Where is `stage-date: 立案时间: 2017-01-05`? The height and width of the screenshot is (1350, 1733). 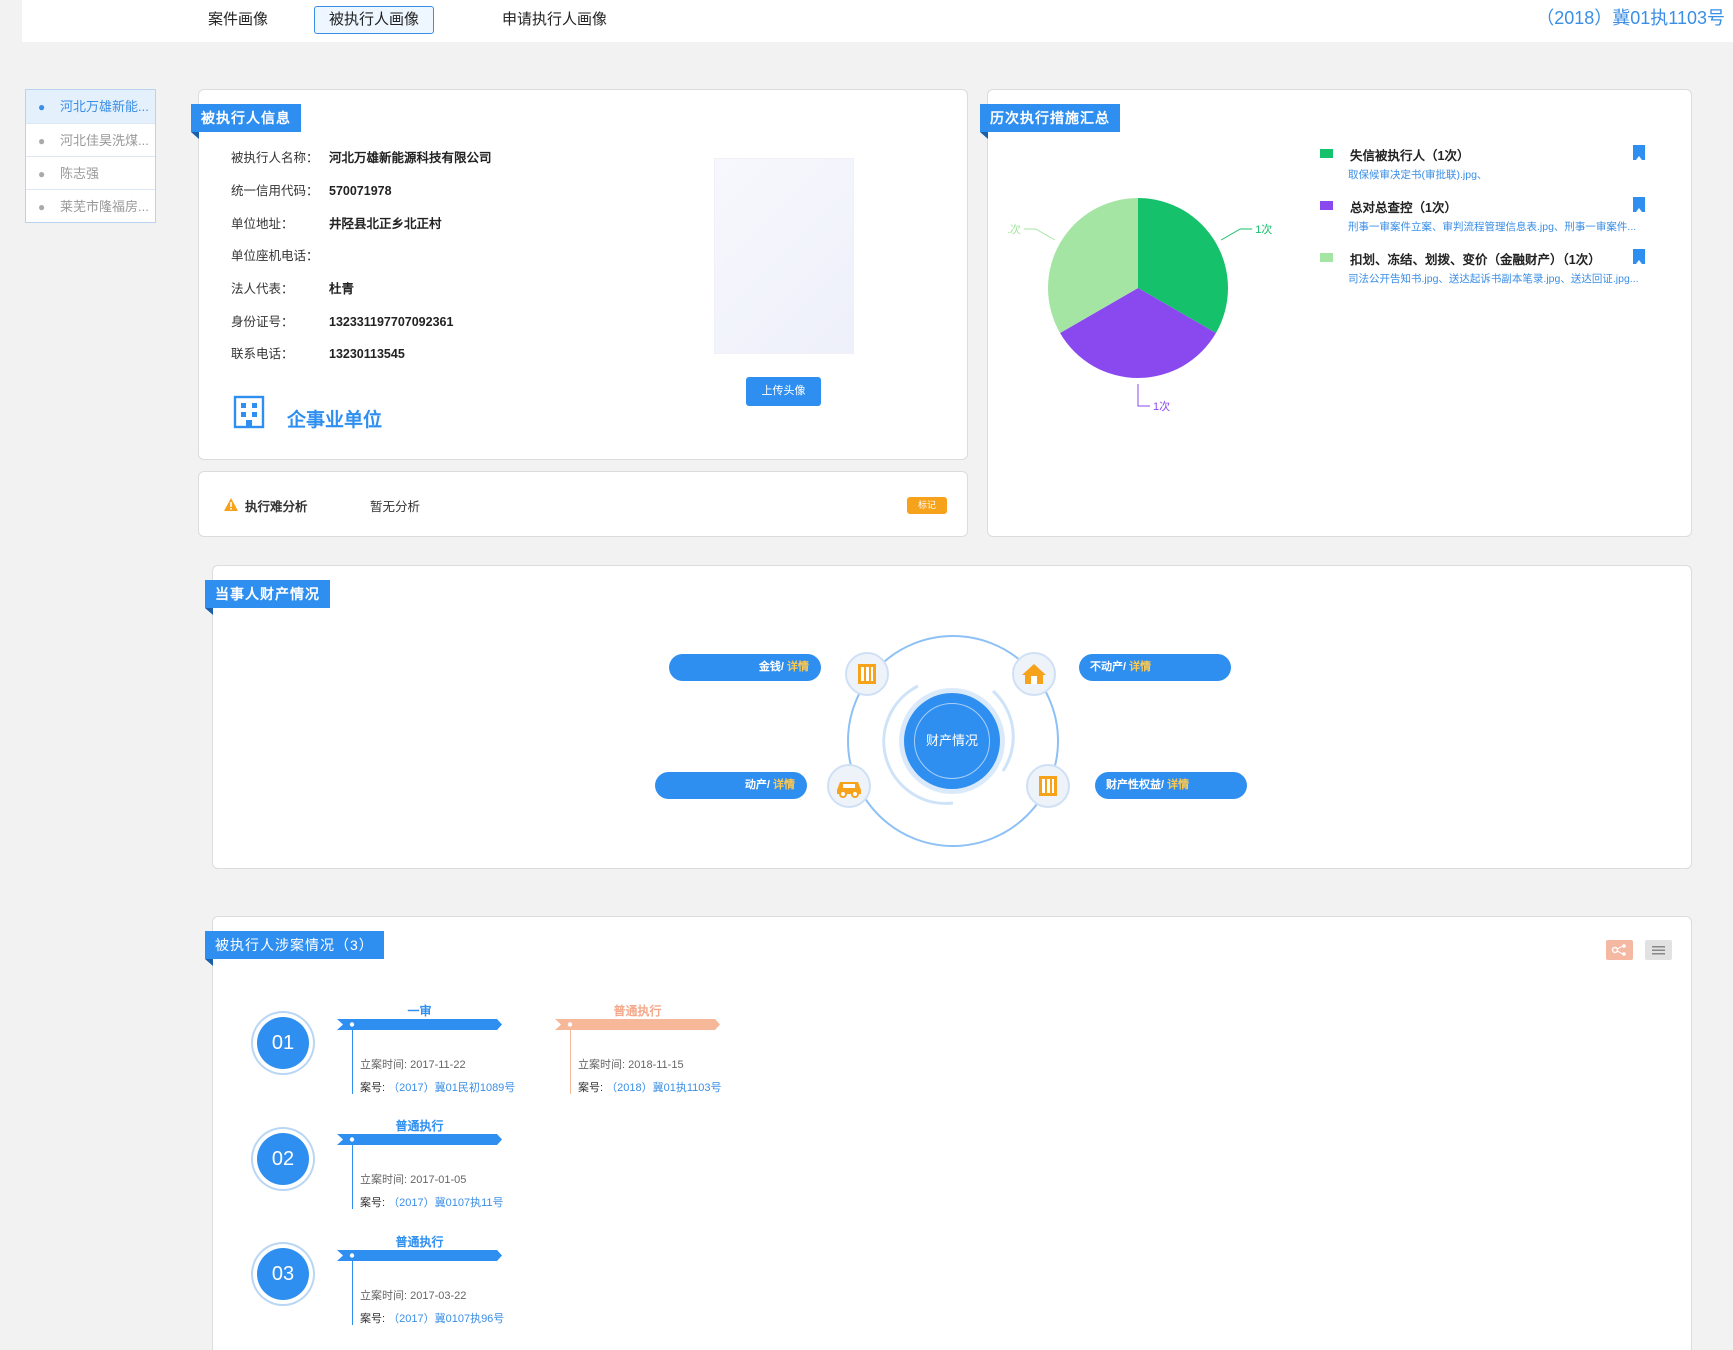
stage-date: 立案时间: 2017-01-05 is located at coordinates (413, 1179).